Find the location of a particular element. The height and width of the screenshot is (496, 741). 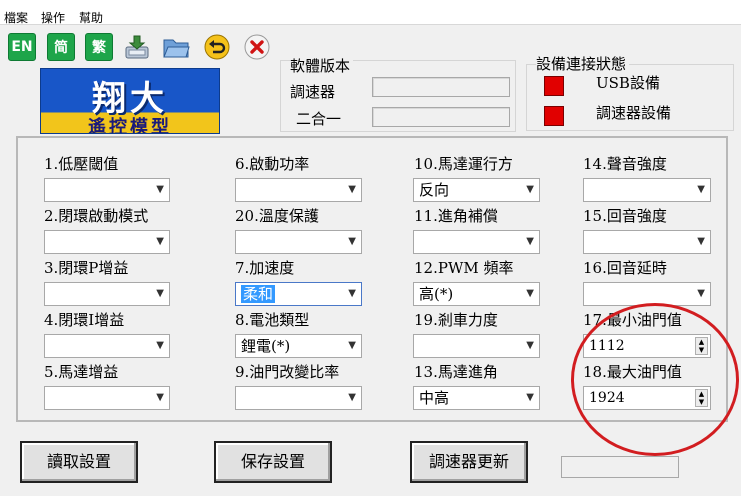

menu-file: 檔案 is located at coordinates (16, 17).